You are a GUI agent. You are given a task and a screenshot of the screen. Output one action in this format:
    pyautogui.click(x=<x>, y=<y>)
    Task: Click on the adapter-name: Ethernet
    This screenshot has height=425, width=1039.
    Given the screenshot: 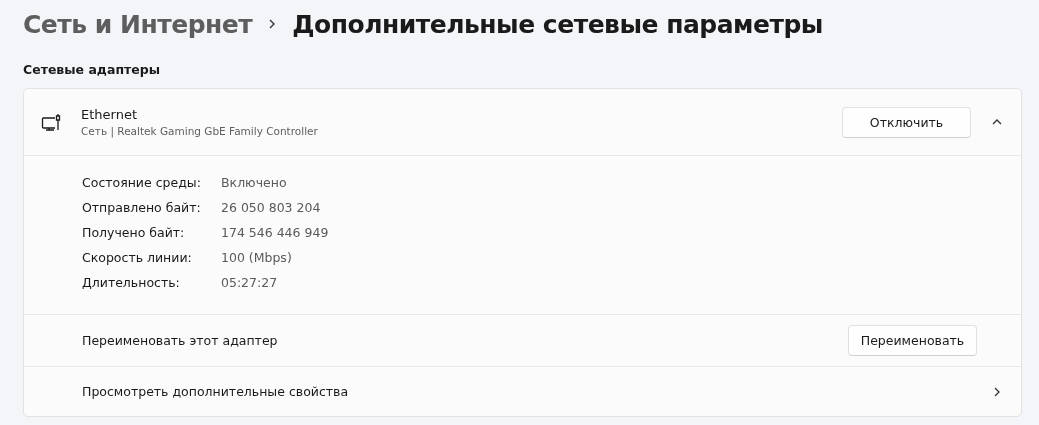 What is the action you would take?
    pyautogui.click(x=109, y=114)
    